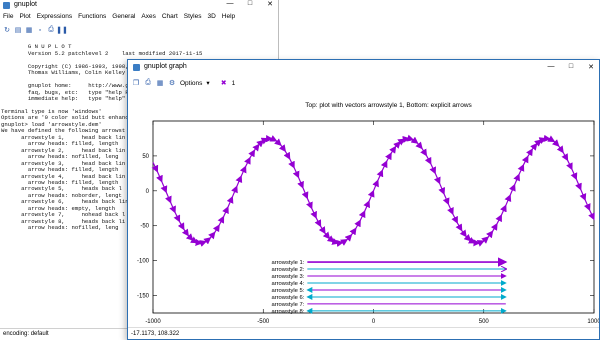 This screenshot has height=340, width=600. I want to click on menu-help: Help, so click(228, 18).